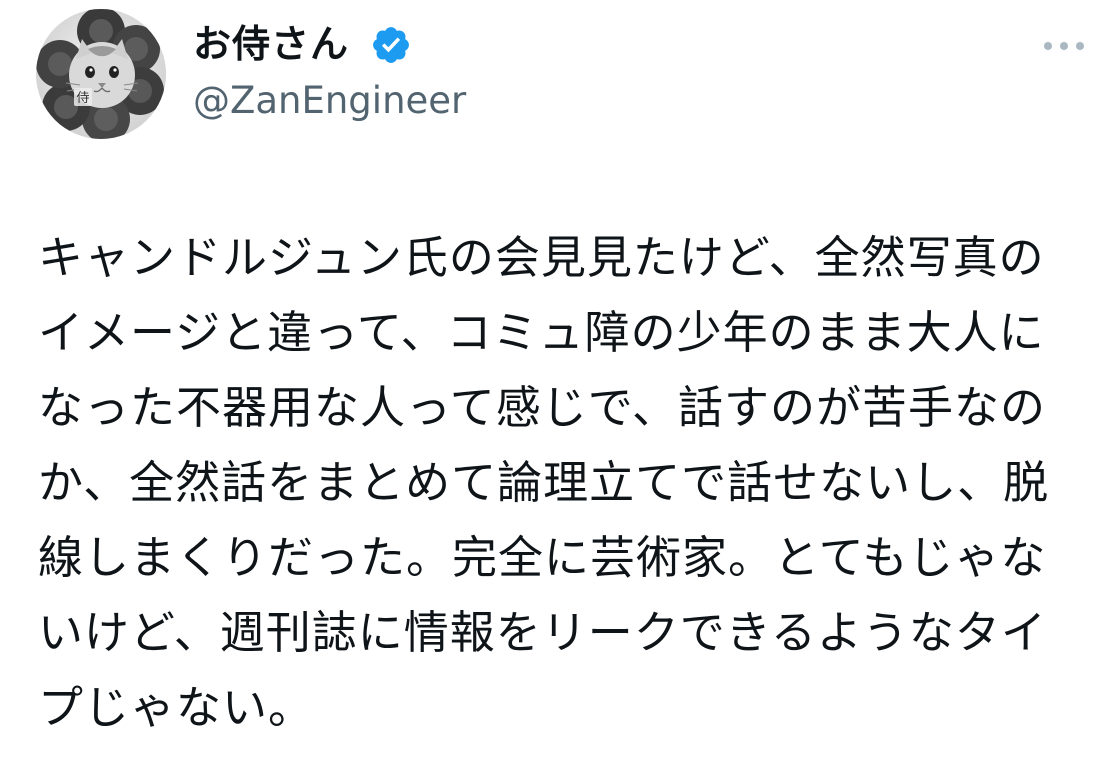  I want to click on tweet-text-line: プじゃない。, so click(176, 707).